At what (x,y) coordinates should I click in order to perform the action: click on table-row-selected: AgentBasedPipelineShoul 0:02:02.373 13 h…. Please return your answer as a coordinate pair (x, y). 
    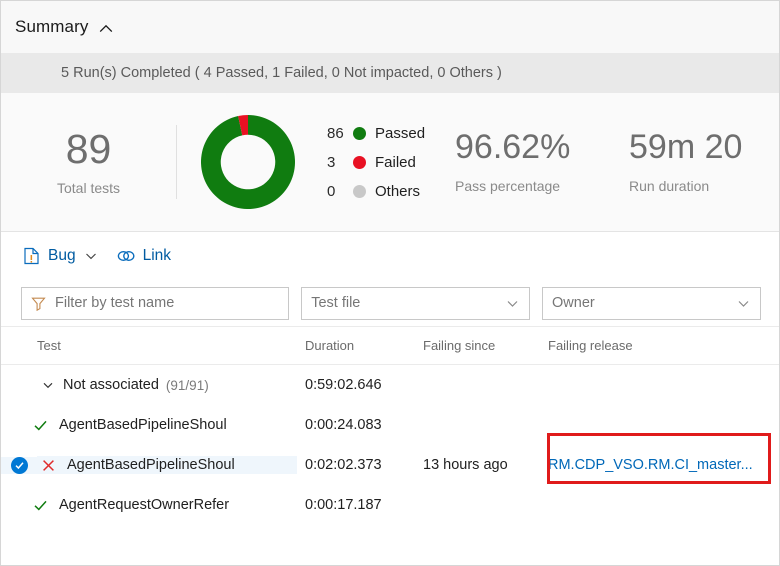
    Looking at the image, I should click on (390, 459).